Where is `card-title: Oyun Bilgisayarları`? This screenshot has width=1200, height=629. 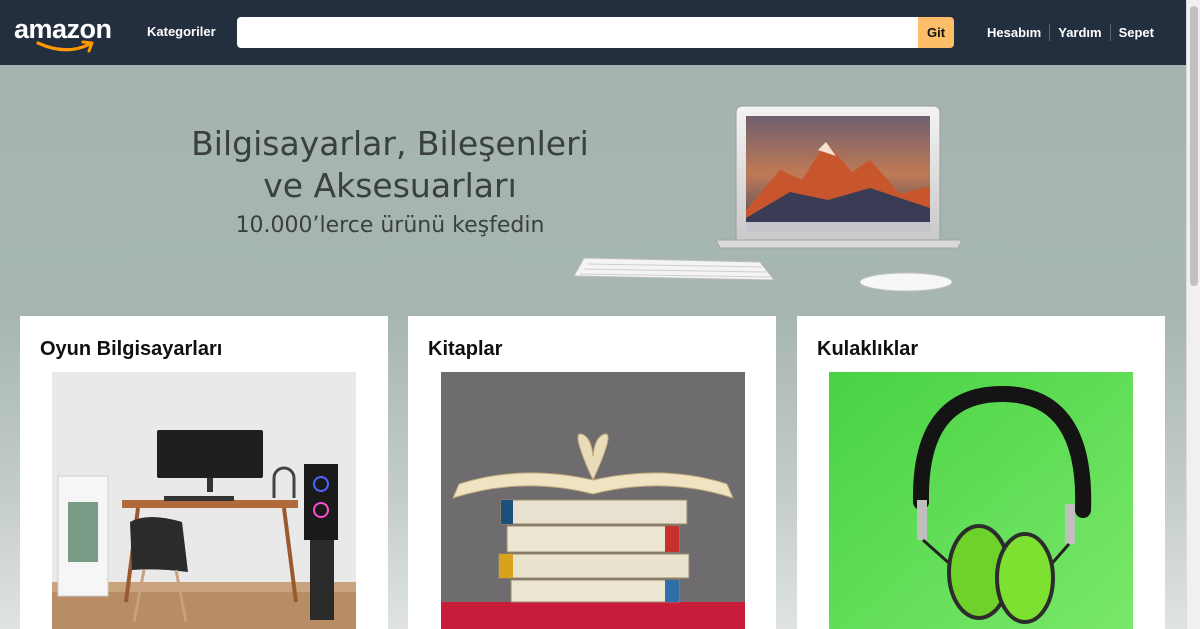
card-title: Oyun Bilgisayarları is located at coordinates (131, 349).